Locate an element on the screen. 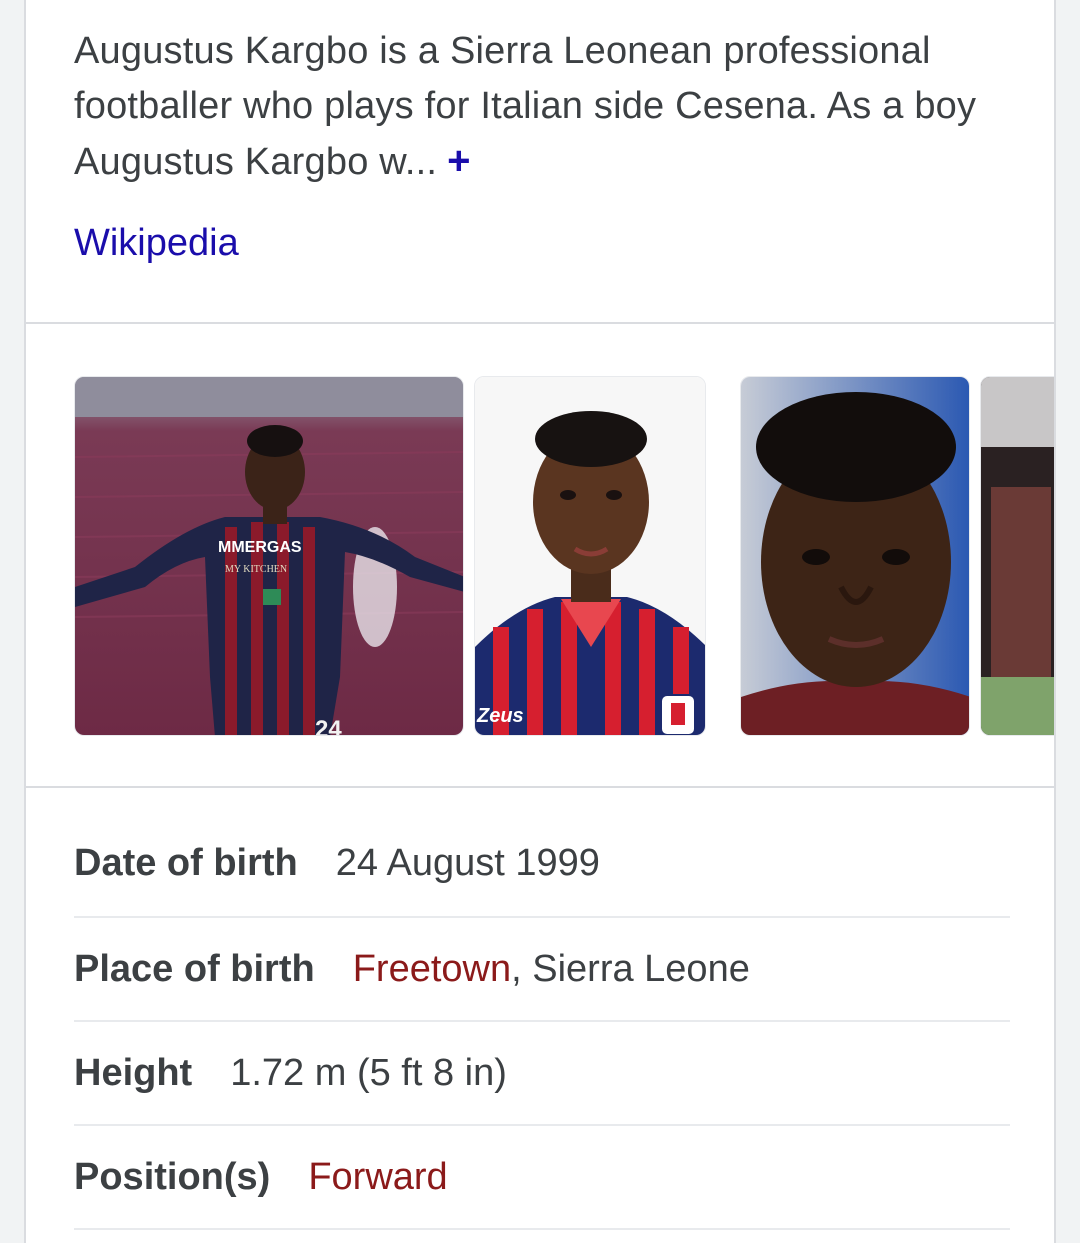 The image size is (1080, 1243). gallery-image-1: MMERGAS MY KITCHEN 24 is located at coordinates (269, 556).